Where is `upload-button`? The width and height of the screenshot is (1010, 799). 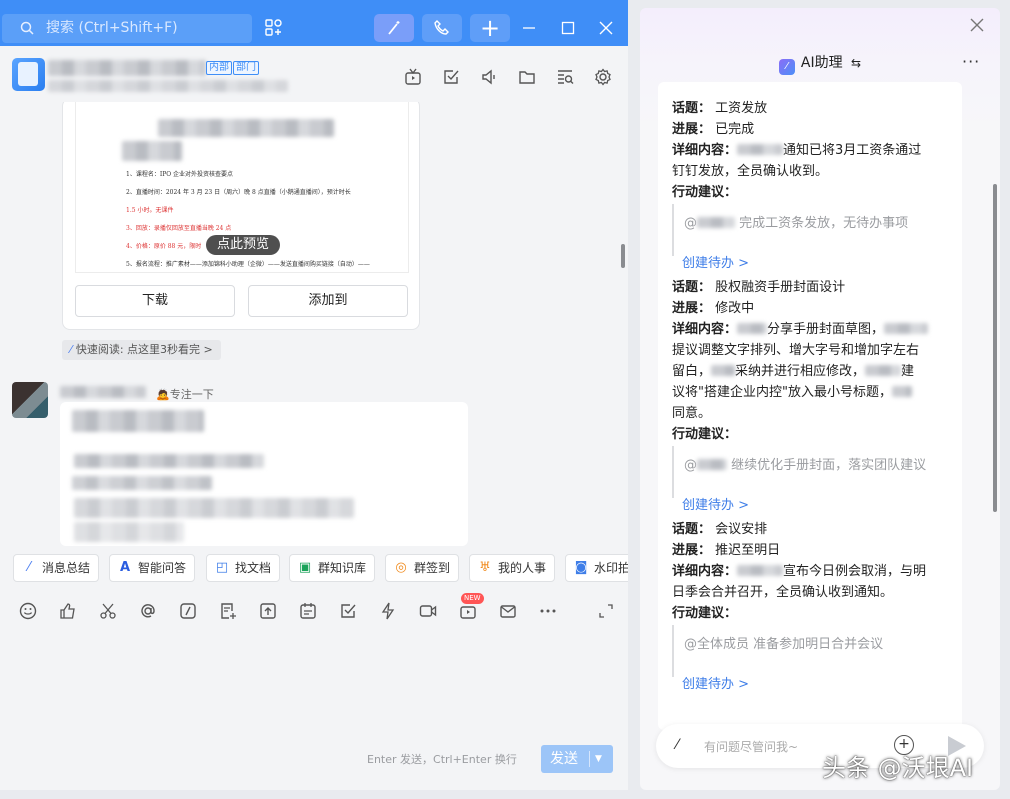 upload-button is located at coordinates (268, 611).